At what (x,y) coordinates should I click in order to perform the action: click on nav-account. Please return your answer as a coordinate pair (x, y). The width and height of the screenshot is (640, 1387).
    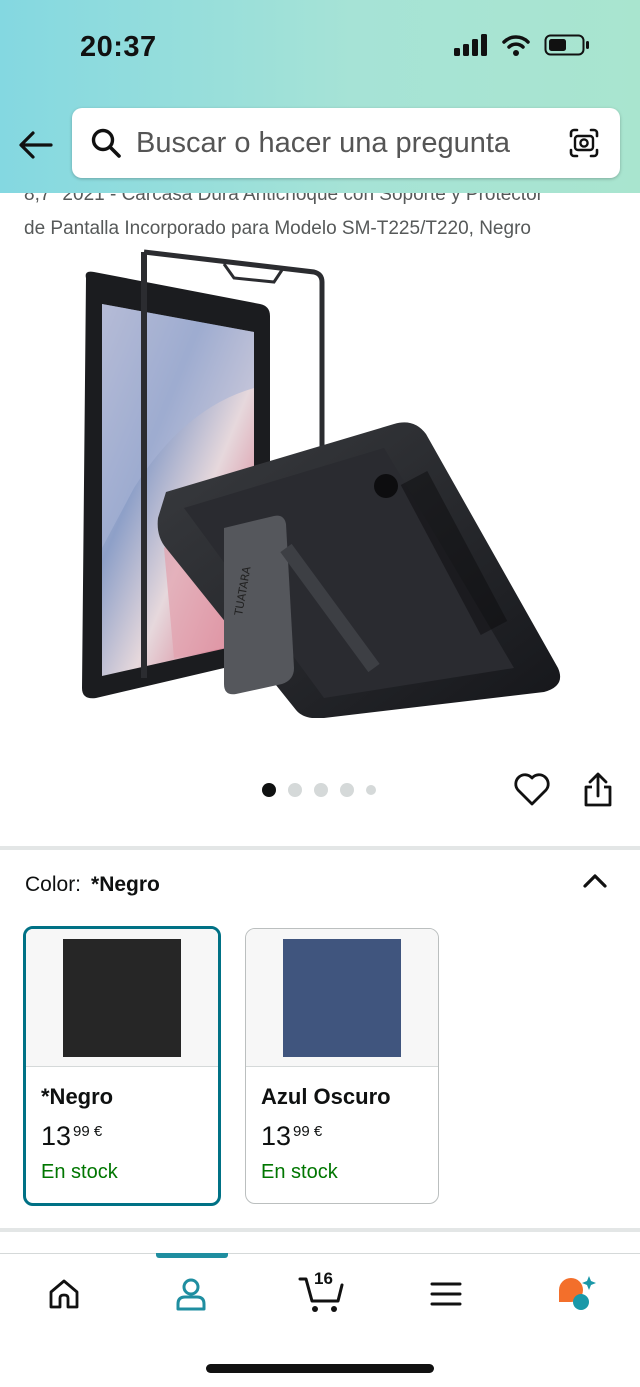
    Looking at the image, I should click on (191, 1294).